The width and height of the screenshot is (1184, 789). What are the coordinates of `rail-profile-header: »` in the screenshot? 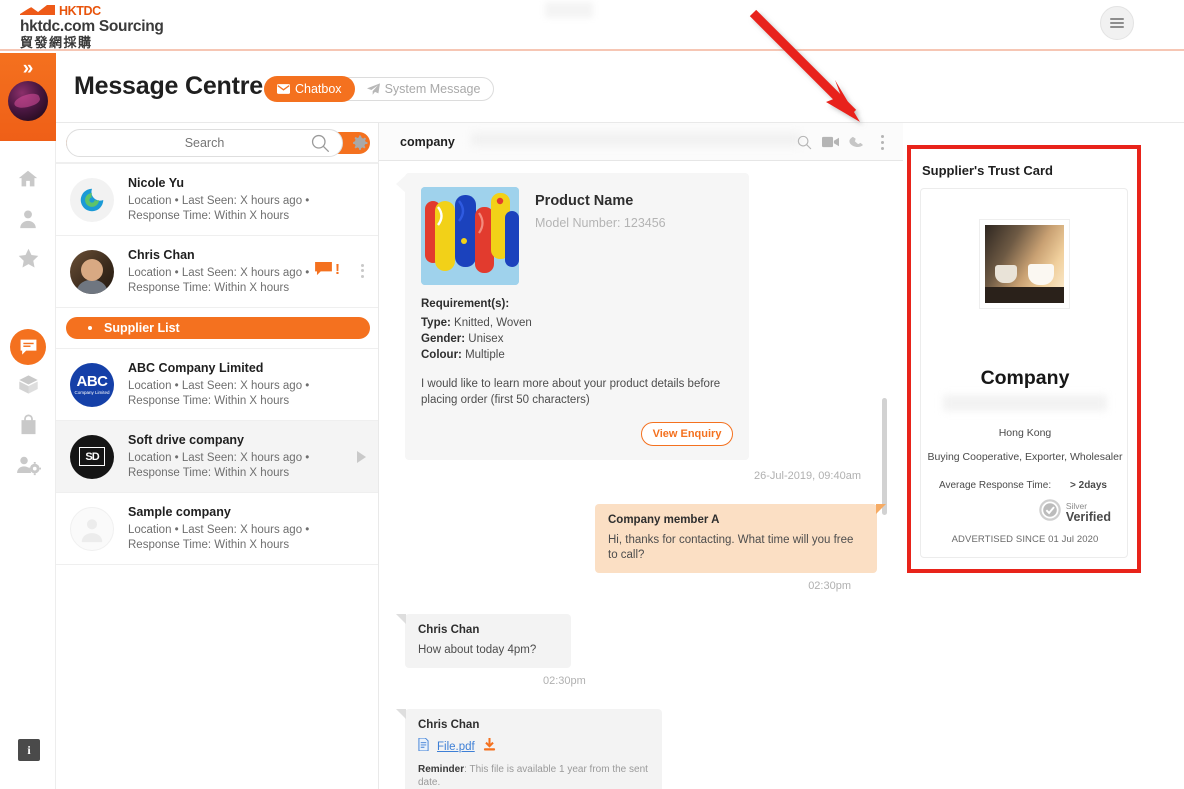 It's located at (28, 97).